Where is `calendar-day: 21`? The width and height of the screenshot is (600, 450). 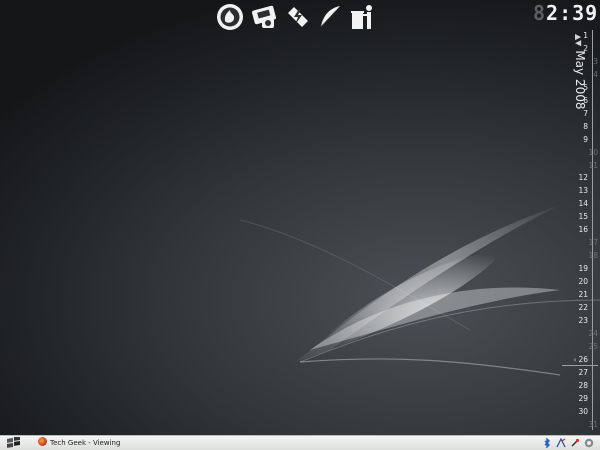 calendar-day: 21 is located at coordinates (576, 294).